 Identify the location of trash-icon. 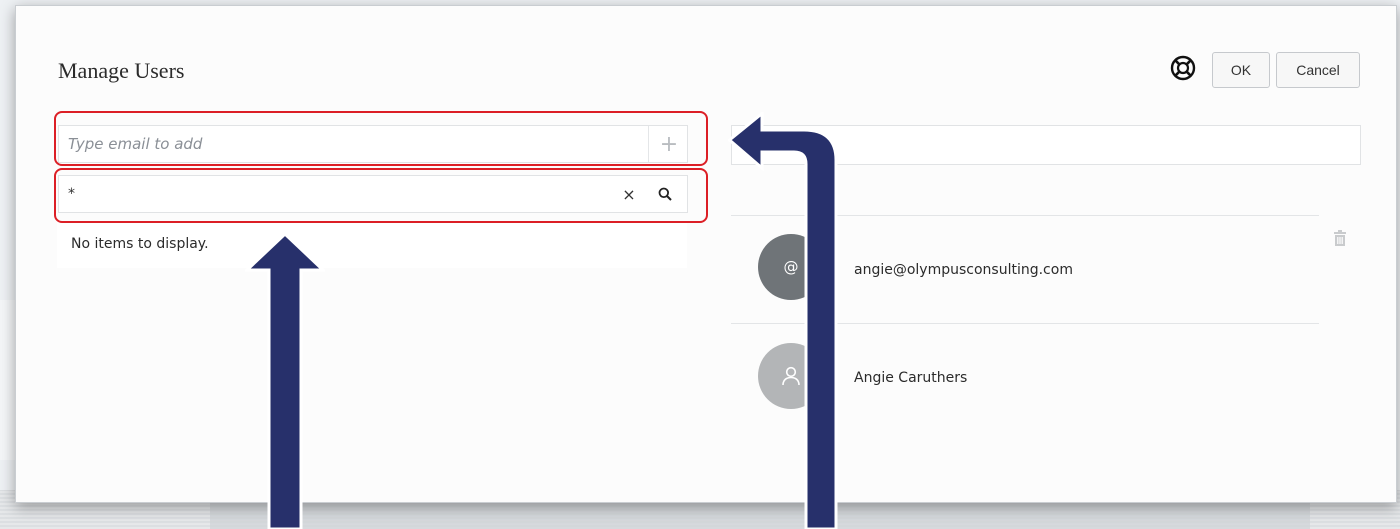
(1340, 238).